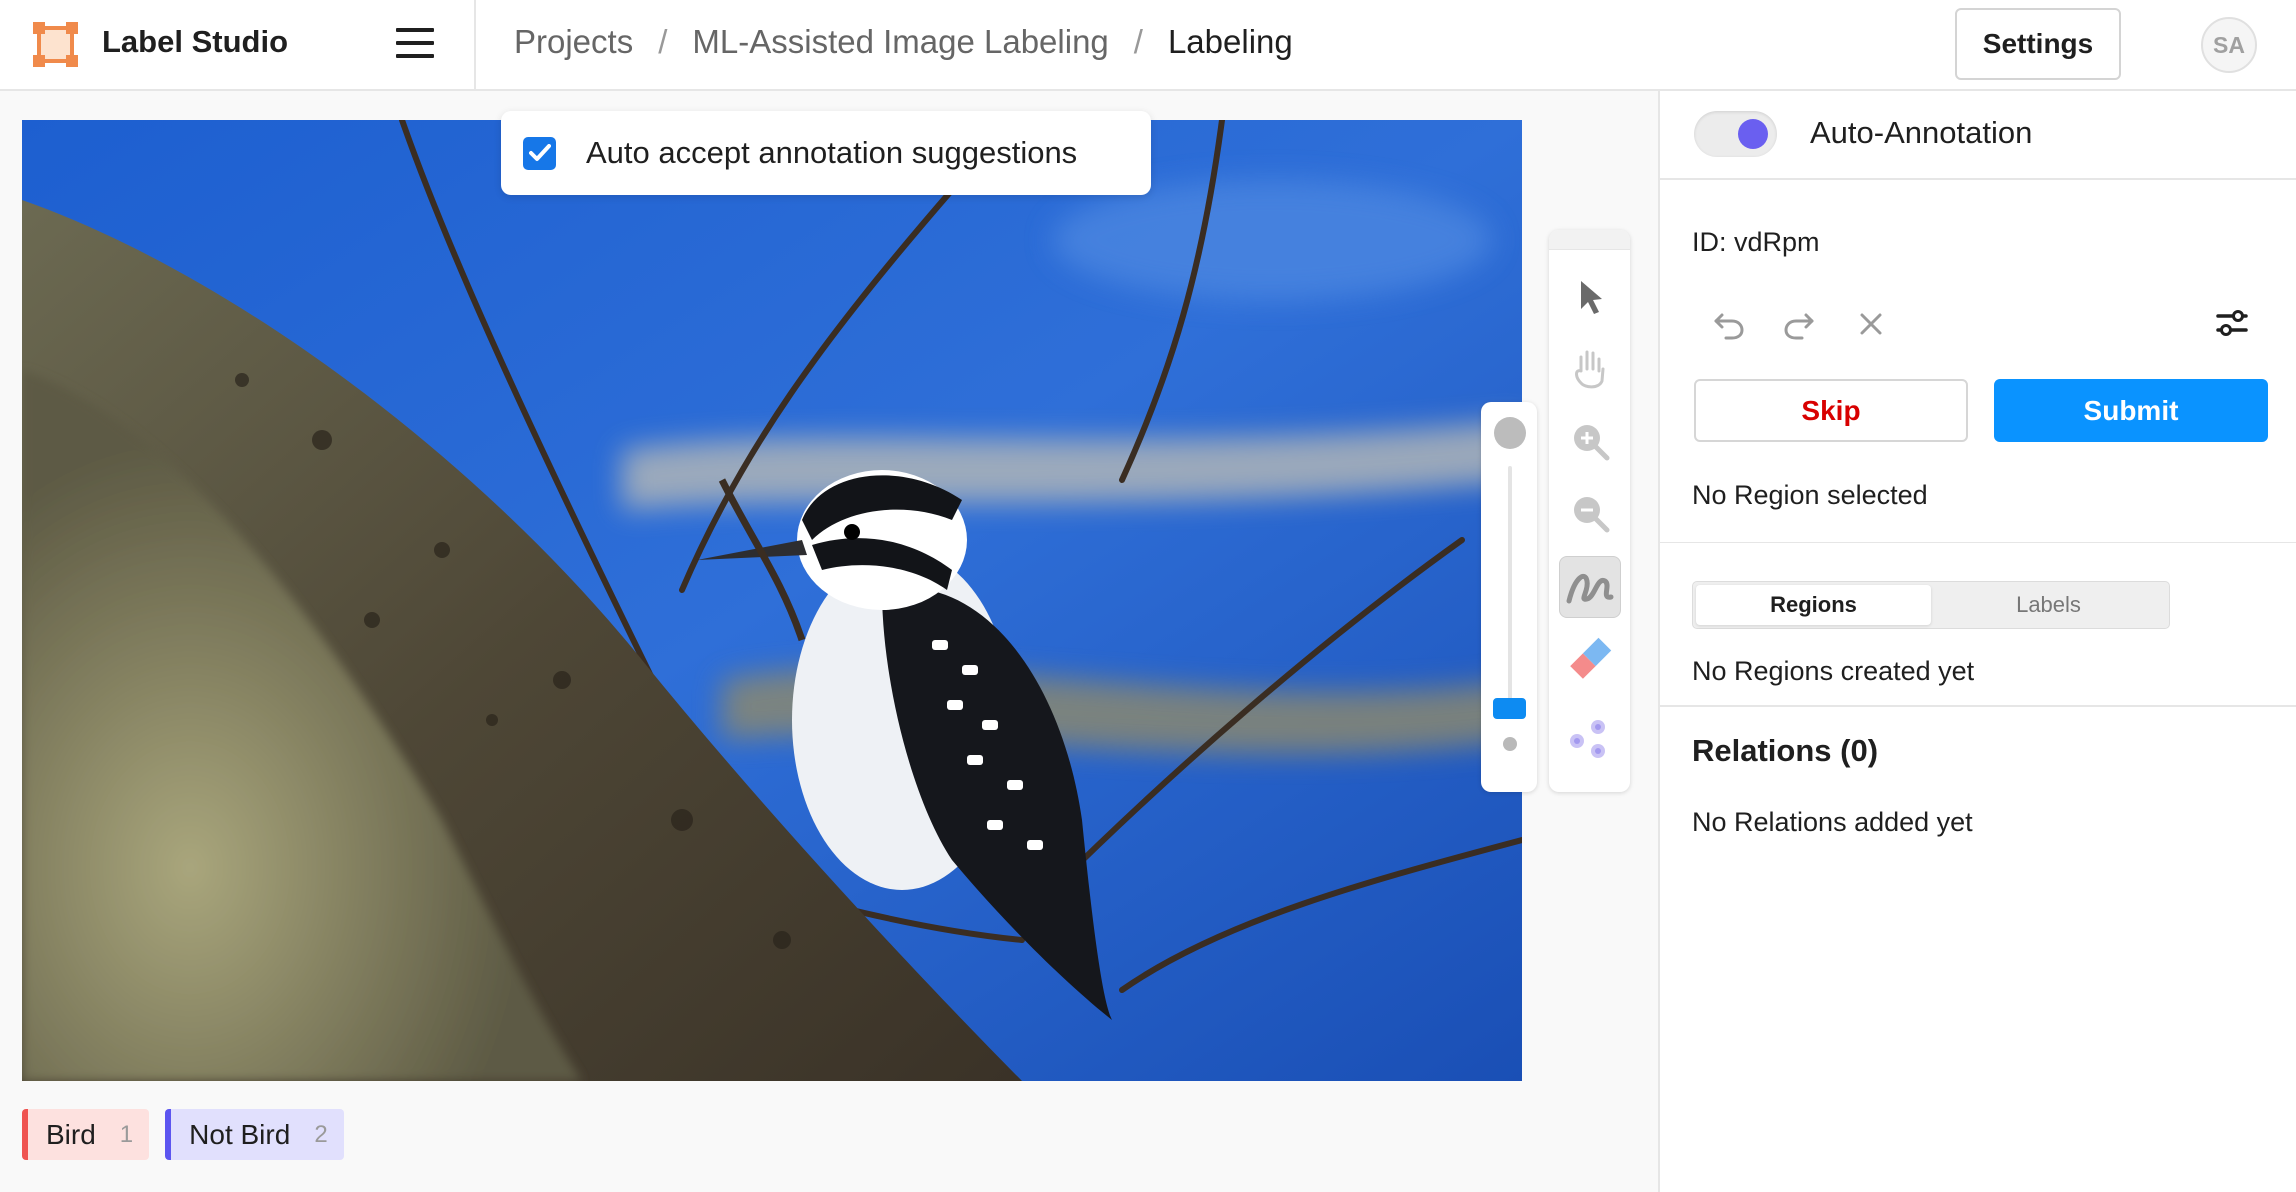 This screenshot has height=1192, width=2296. Describe the element at coordinates (1832, 822) in the screenshot. I see `no-relations-text: No Relations added yet` at that location.